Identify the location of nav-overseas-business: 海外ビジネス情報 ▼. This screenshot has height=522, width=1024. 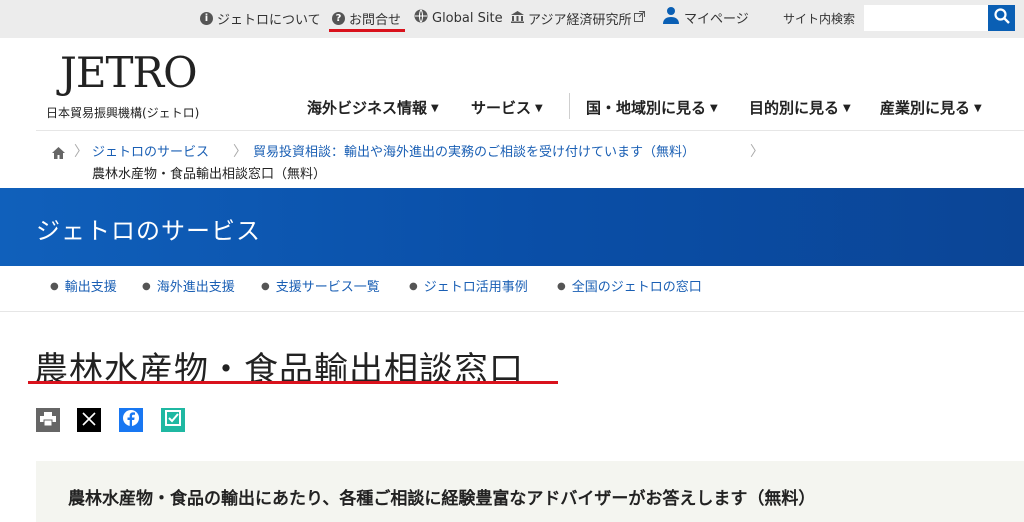
(373, 107).